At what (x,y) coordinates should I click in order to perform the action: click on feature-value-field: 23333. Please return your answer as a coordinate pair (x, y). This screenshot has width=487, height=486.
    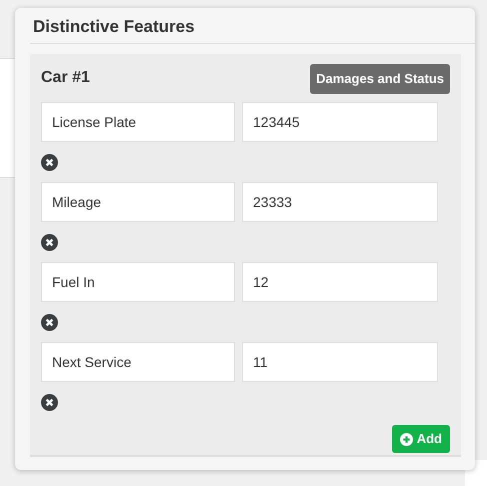
    Looking at the image, I should click on (340, 202).